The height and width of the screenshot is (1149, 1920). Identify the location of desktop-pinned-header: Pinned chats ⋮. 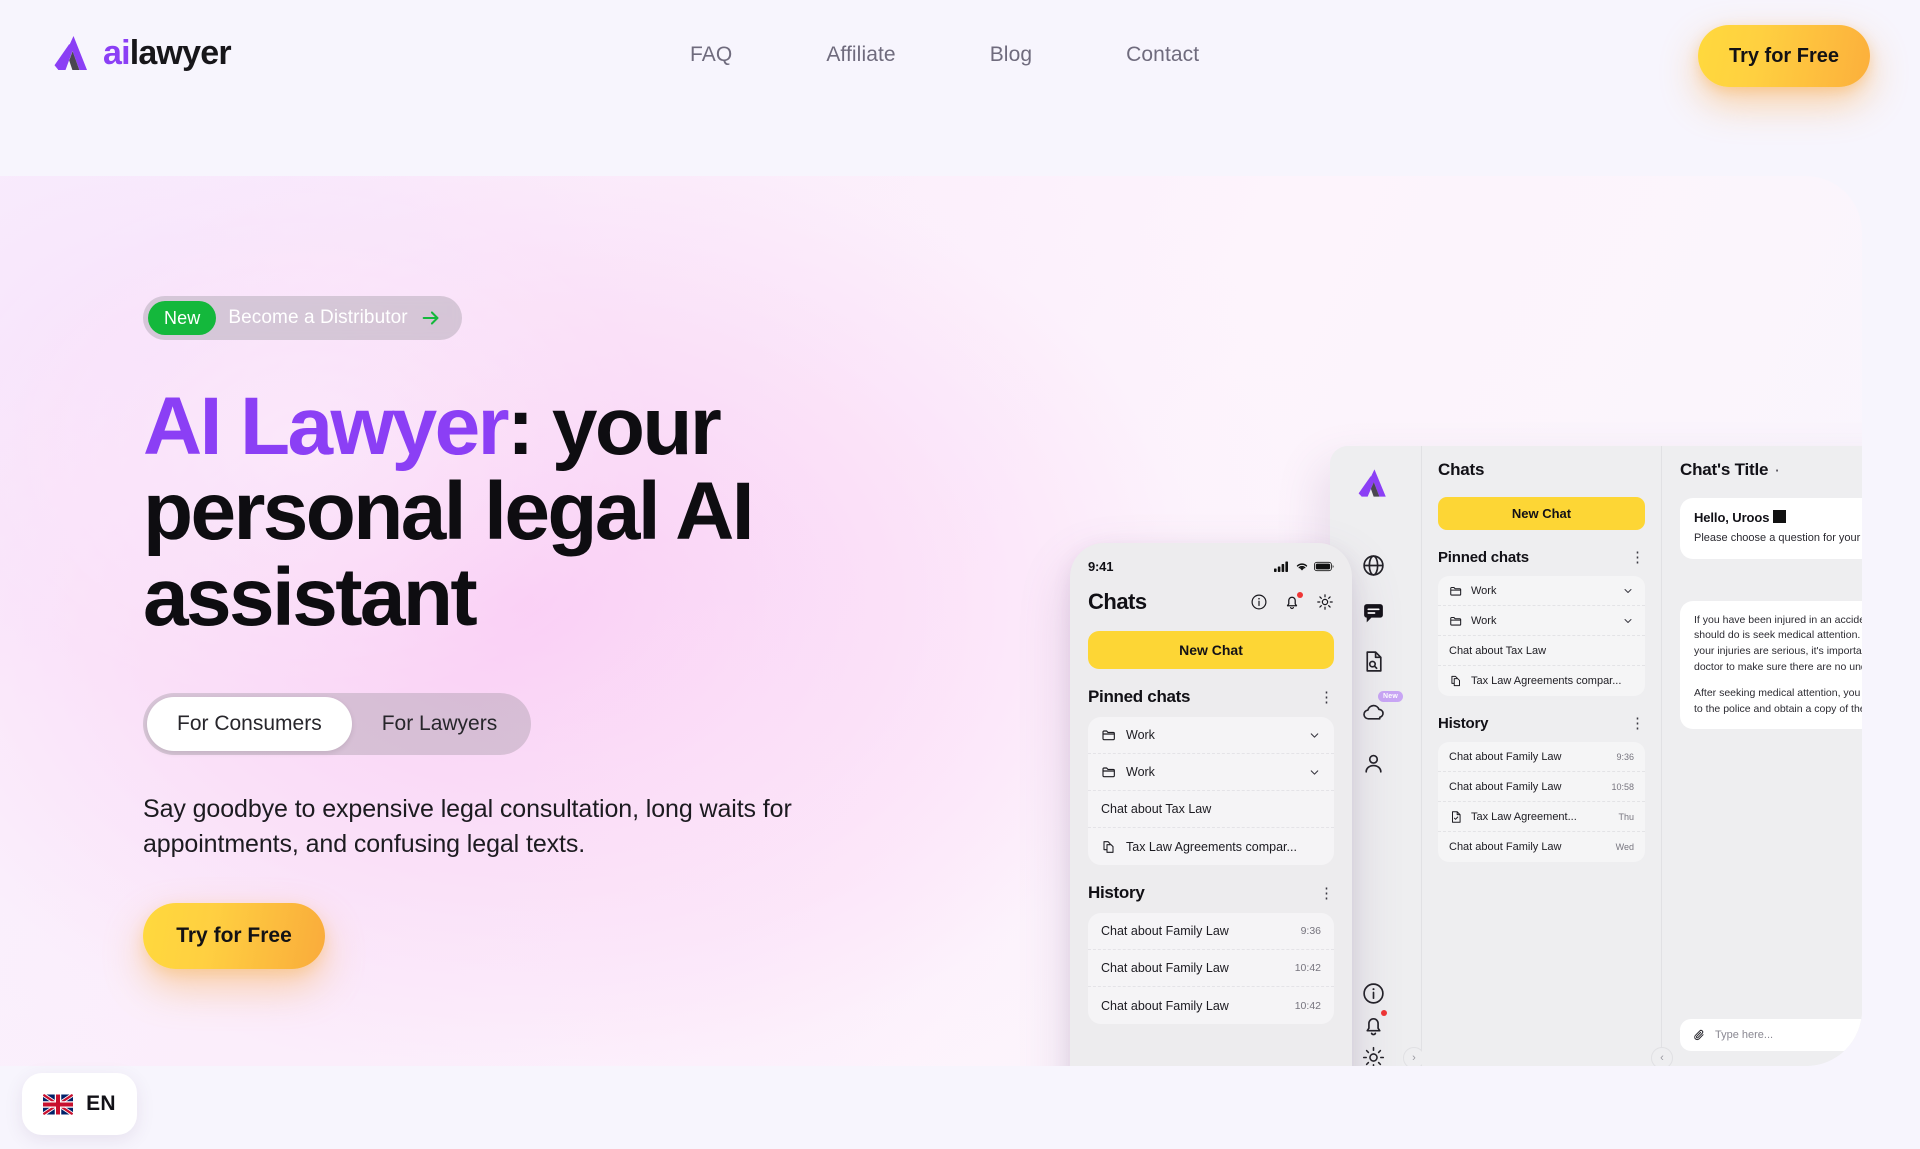
(1541, 557).